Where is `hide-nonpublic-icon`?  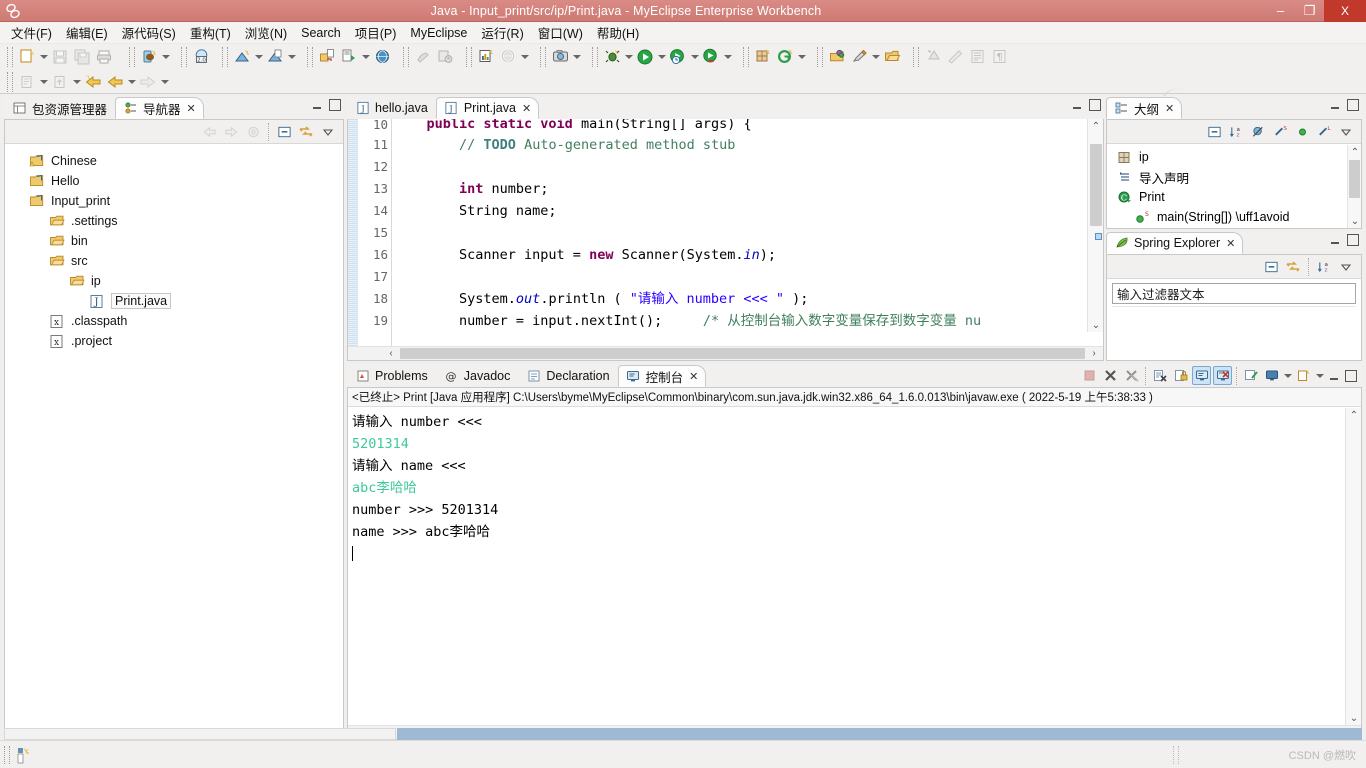
hide-nonpublic-icon is located at coordinates (1302, 132).